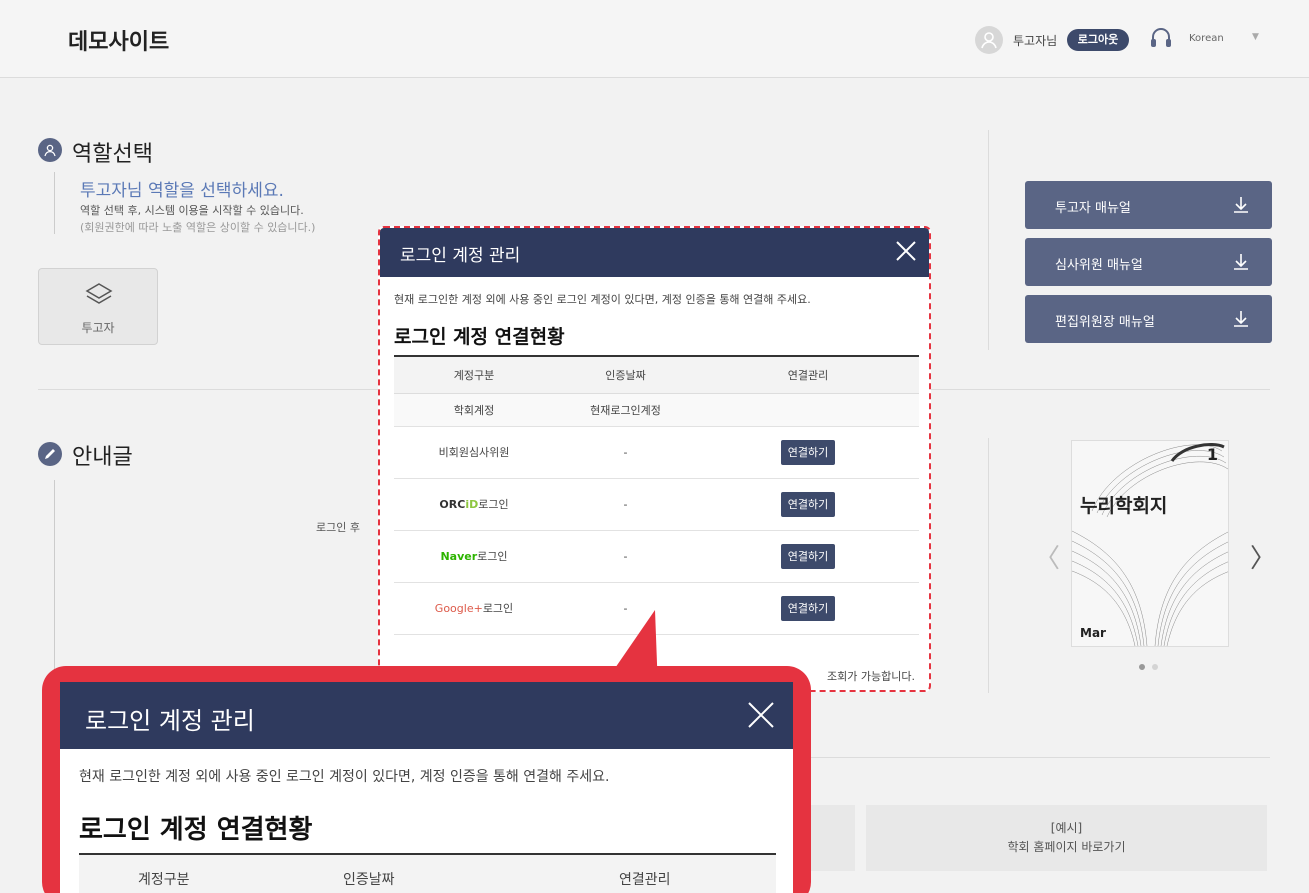  What do you see at coordinates (1066, 847) in the screenshot?
I see `homepage-link-label: 학회 홈페이지 바로가기` at bounding box center [1066, 847].